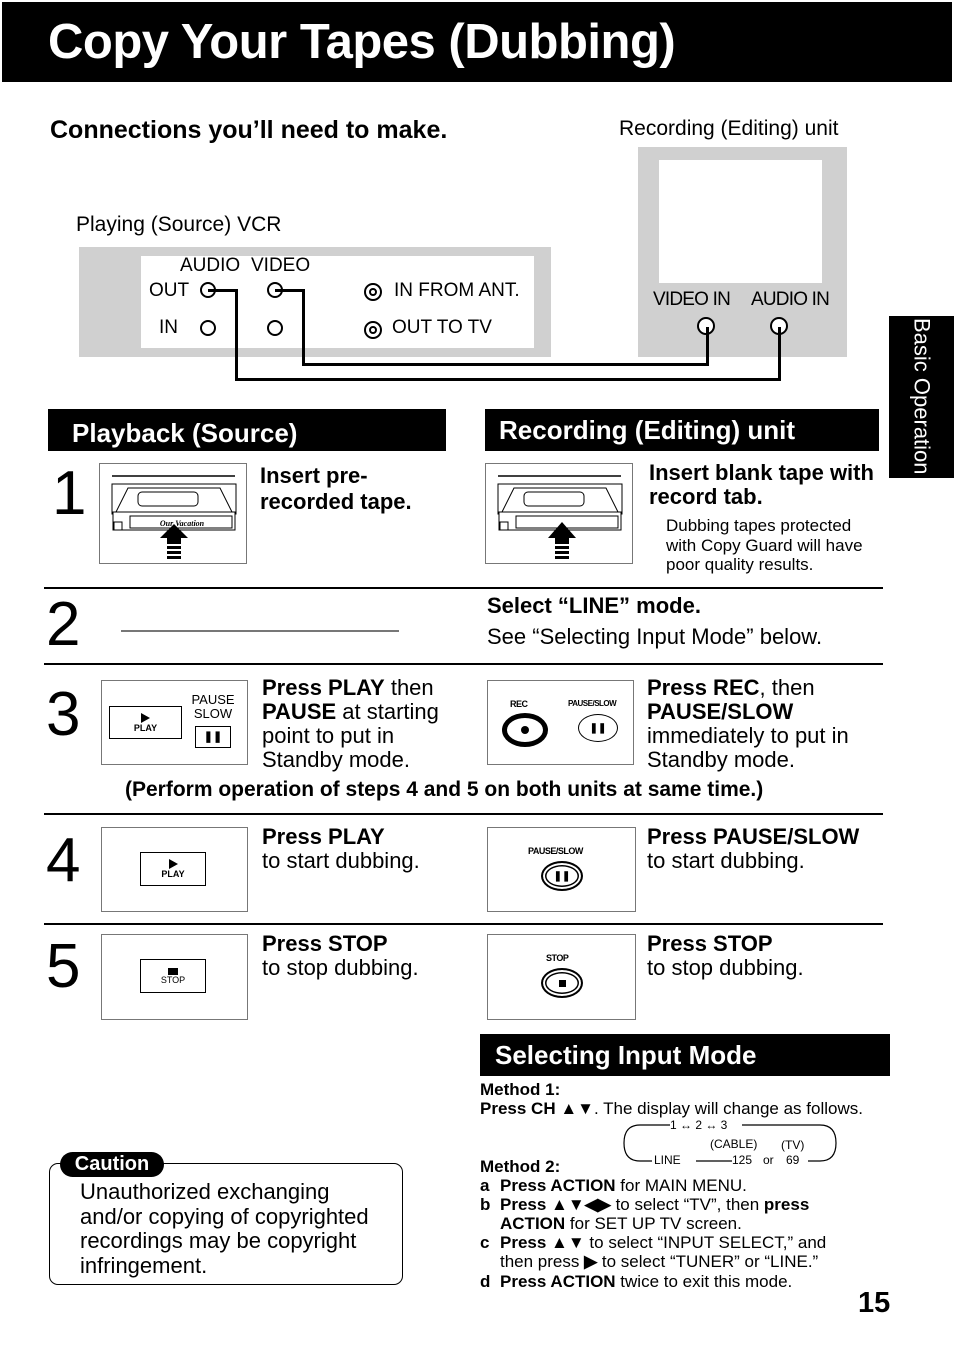  Describe the element at coordinates (373, 330) in the screenshot. I see `tv-out-connector-icon` at that location.